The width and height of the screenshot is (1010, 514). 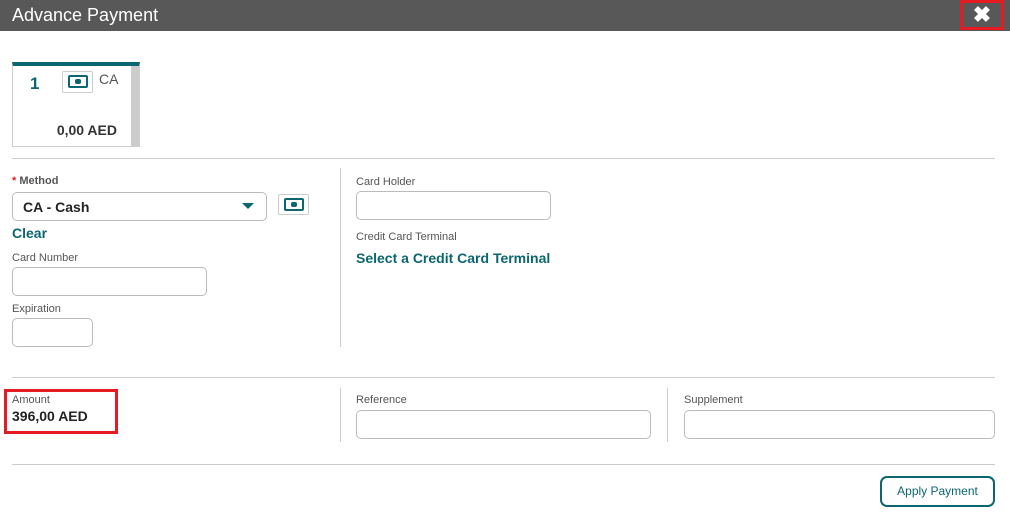 What do you see at coordinates (937, 491) in the screenshot?
I see `apply-payment-button: Apply Payment` at bounding box center [937, 491].